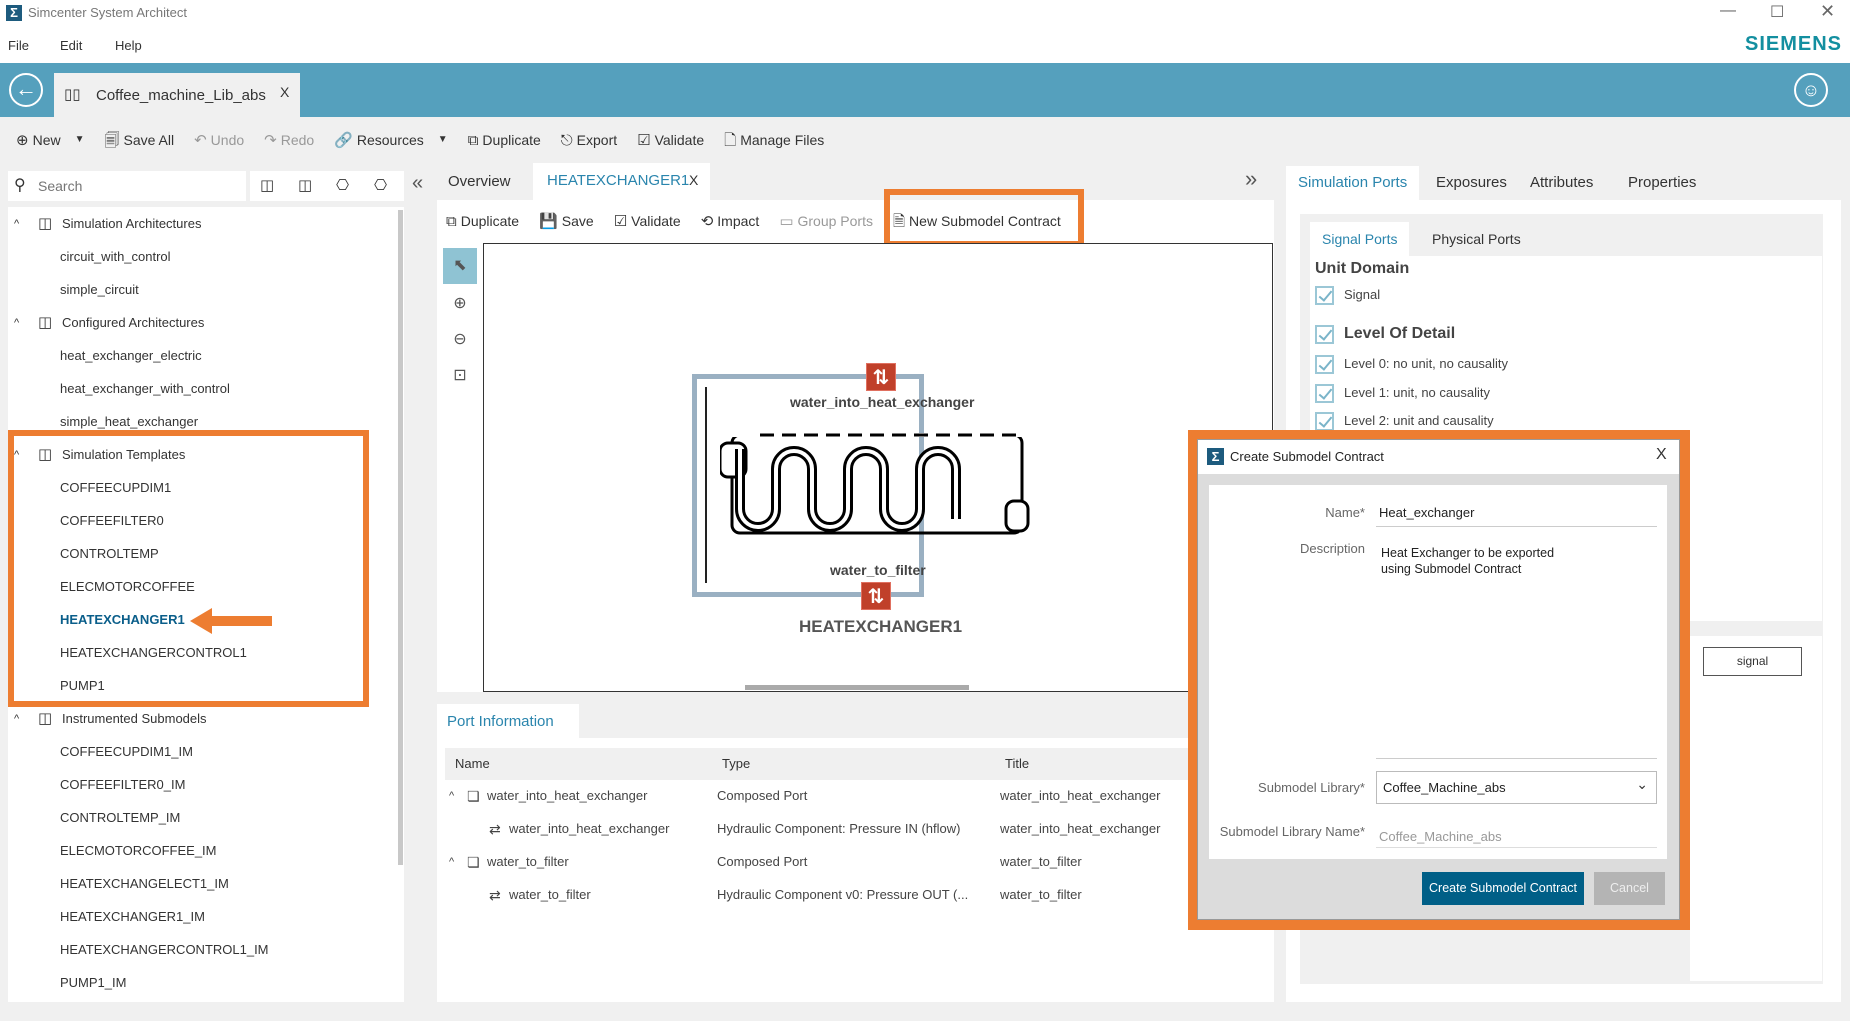 The height and width of the screenshot is (1021, 1850). What do you see at coordinates (1324, 421) in the screenshot?
I see `level-2-checkbox` at bounding box center [1324, 421].